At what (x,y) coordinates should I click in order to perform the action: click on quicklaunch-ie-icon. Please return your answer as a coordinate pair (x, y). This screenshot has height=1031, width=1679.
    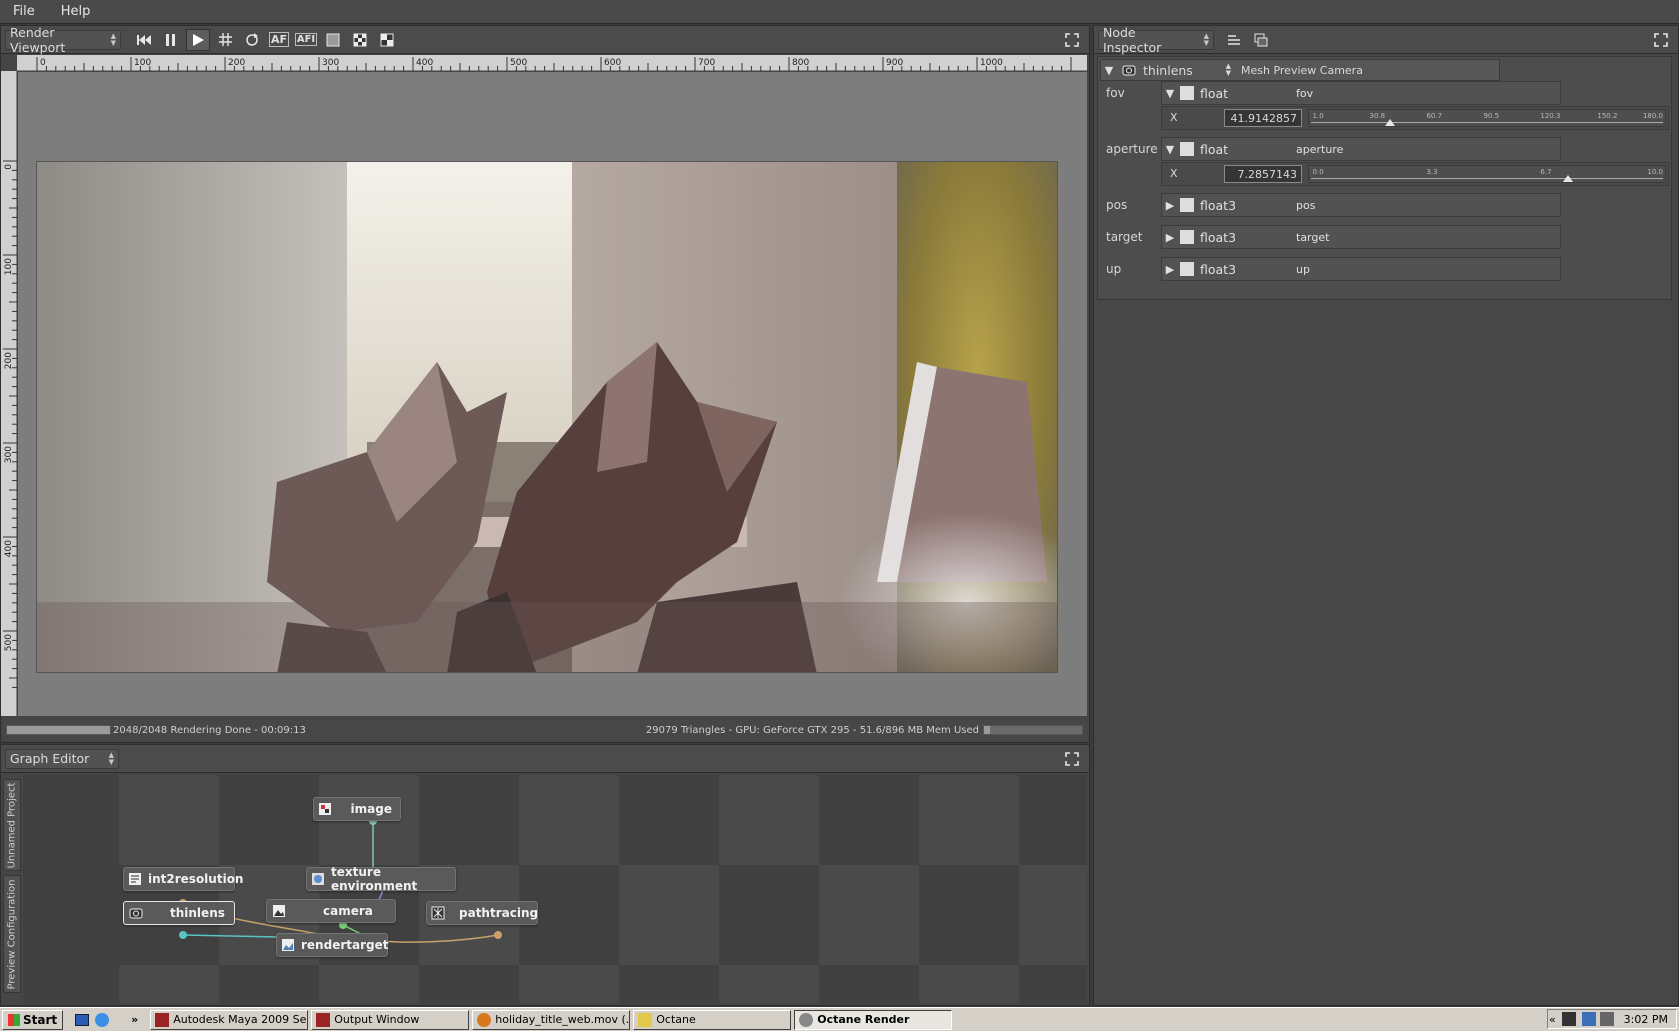
    Looking at the image, I should click on (102, 1019).